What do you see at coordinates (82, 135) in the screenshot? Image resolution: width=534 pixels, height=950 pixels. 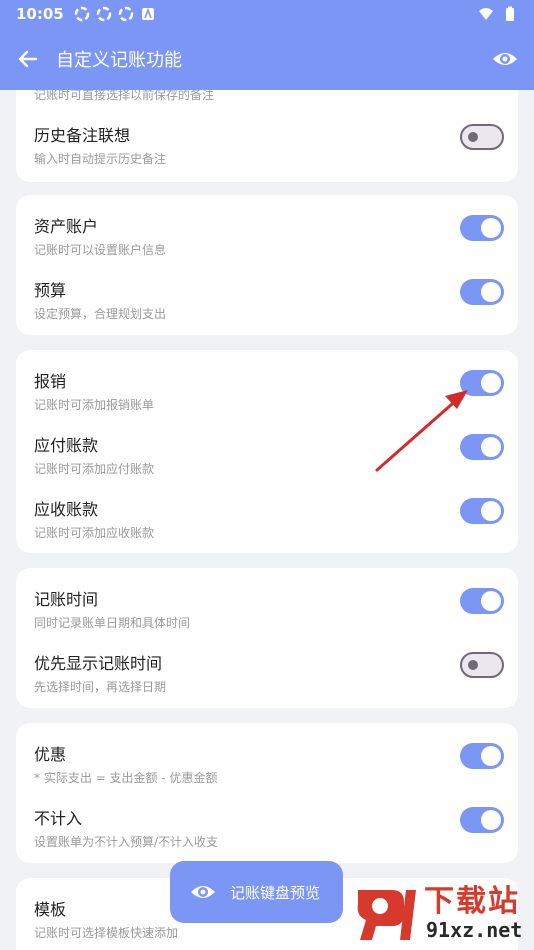 I see `setting-title: 历史备注联想` at bounding box center [82, 135].